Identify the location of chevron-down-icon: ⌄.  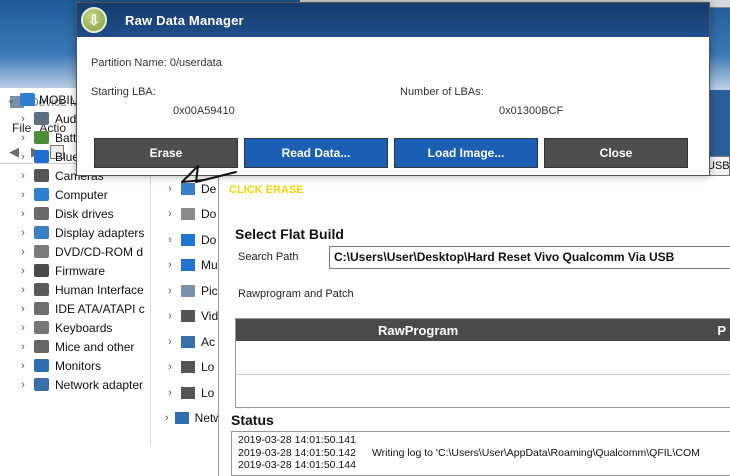
(11, 99).